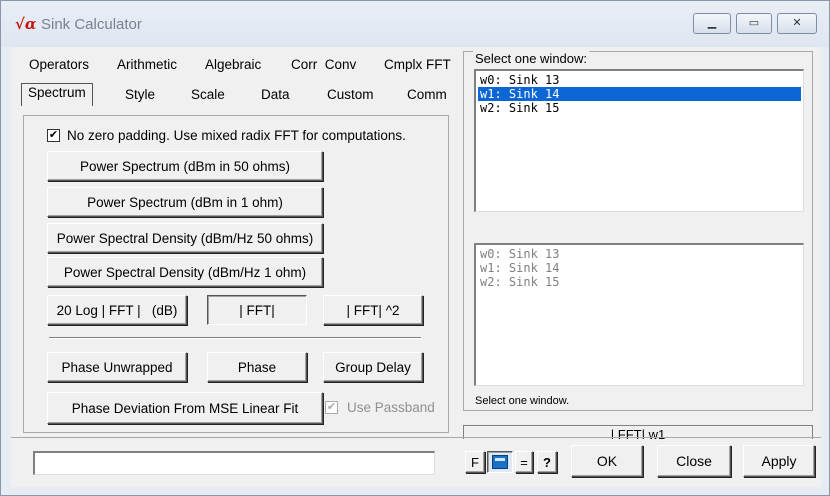 This screenshot has width=830, height=496. What do you see at coordinates (547, 462) in the screenshot?
I see `help-button: ?` at bounding box center [547, 462].